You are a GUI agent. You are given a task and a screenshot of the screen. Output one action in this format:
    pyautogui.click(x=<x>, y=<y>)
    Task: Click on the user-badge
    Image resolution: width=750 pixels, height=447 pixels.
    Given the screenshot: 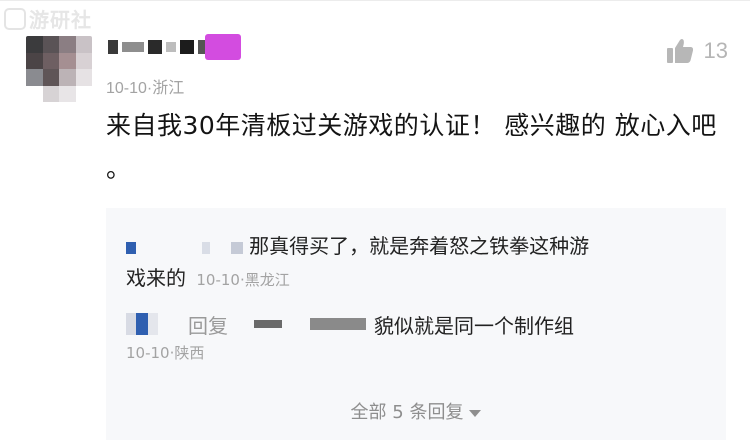 What is the action you would take?
    pyautogui.click(x=223, y=47)
    